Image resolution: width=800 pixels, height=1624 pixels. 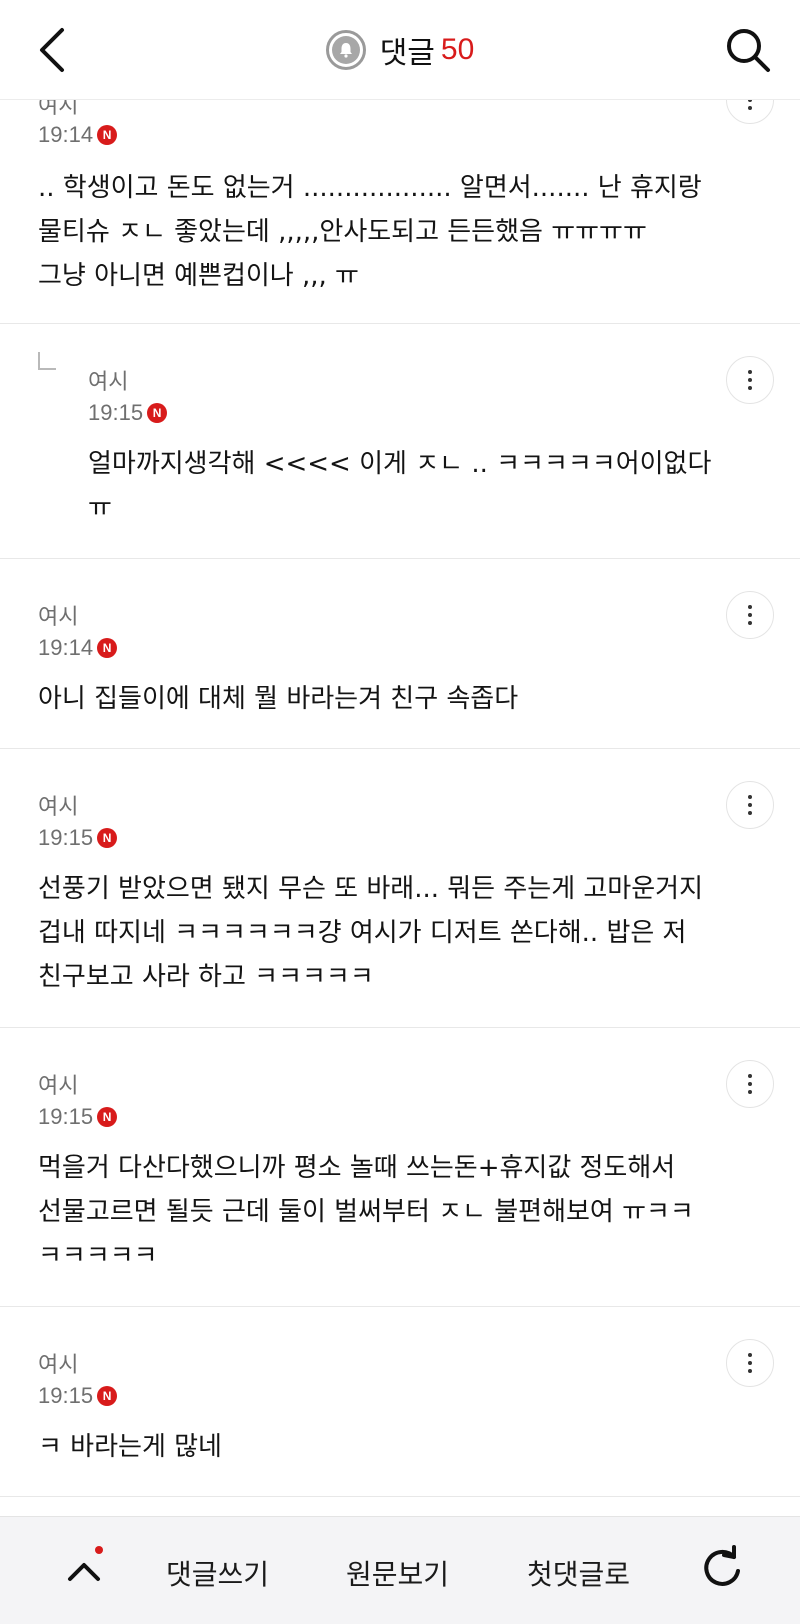 What do you see at coordinates (400, 654) in the screenshot?
I see `comment-item: 여시 19:14 N 아니 집들이에 대체 뭘 바라는겨 친구 속좁다` at bounding box center [400, 654].